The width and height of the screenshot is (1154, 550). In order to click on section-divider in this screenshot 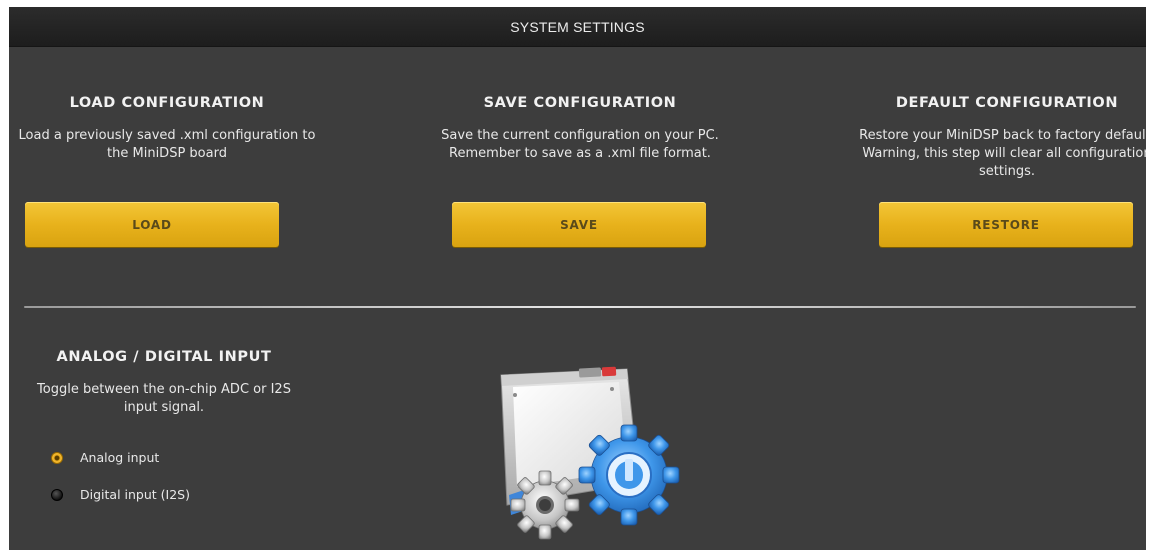, I will do `click(580, 307)`.